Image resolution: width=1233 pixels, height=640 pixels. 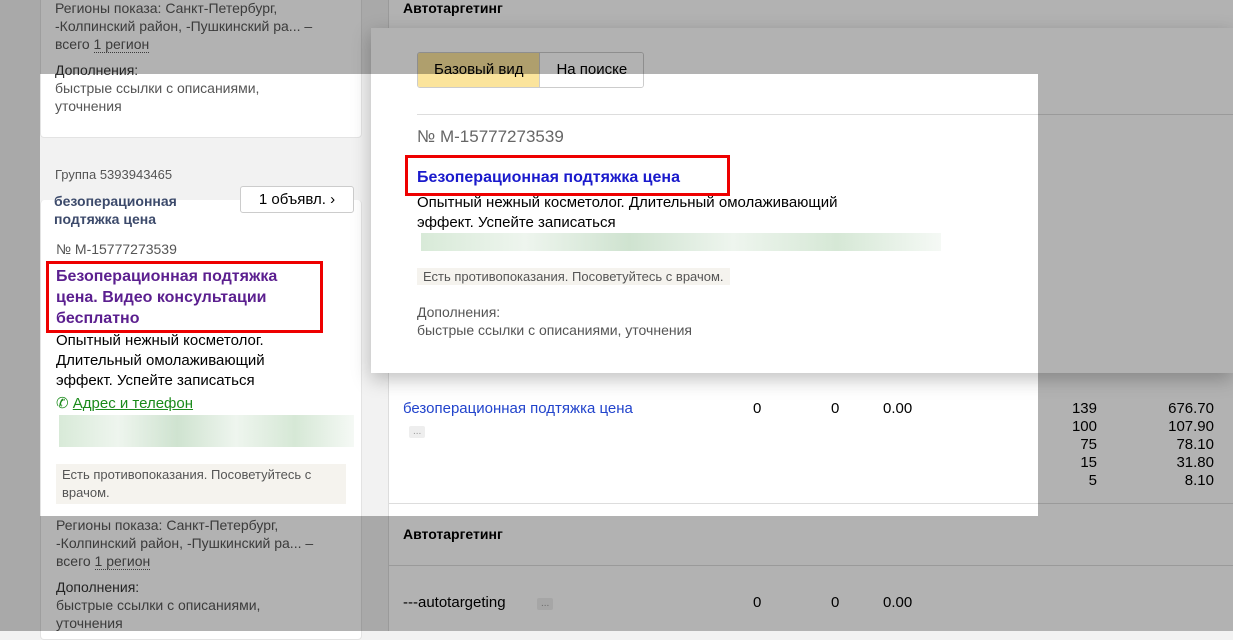 What do you see at coordinates (459, 312) in the screenshot?
I see `extras-label: Дополнения:` at bounding box center [459, 312].